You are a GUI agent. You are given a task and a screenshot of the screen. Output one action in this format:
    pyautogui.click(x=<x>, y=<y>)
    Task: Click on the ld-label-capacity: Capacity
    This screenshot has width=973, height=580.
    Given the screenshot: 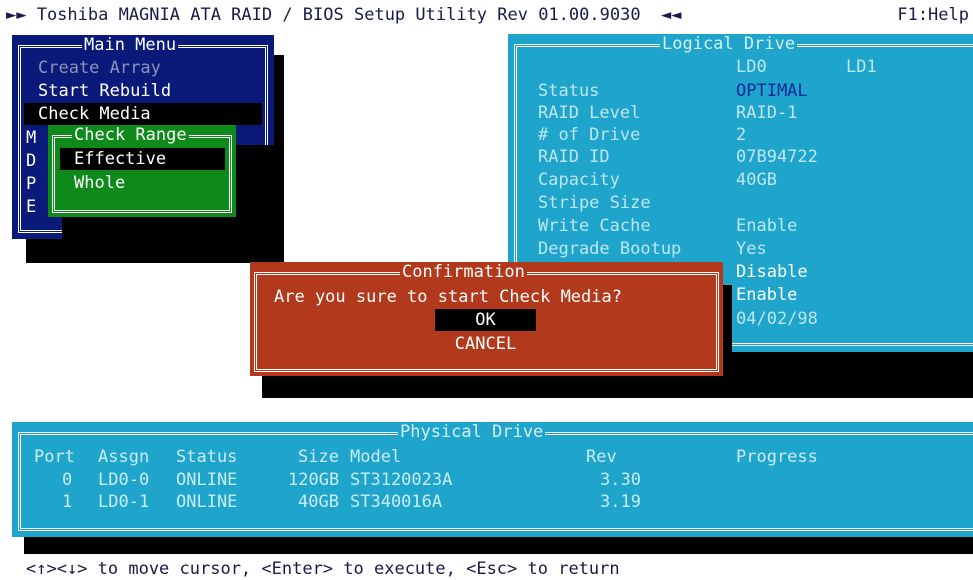 What is the action you would take?
    pyautogui.click(x=579, y=180)
    